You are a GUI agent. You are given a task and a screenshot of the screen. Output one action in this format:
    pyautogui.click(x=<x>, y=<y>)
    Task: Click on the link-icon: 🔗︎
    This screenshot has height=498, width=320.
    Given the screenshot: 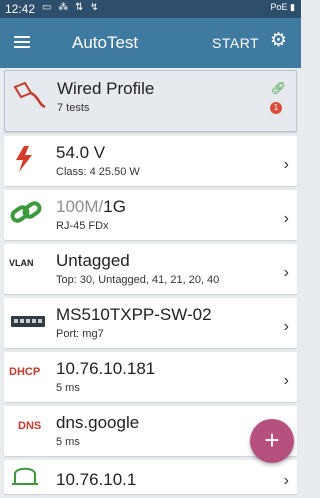 What is the action you would take?
    pyautogui.click(x=278, y=88)
    